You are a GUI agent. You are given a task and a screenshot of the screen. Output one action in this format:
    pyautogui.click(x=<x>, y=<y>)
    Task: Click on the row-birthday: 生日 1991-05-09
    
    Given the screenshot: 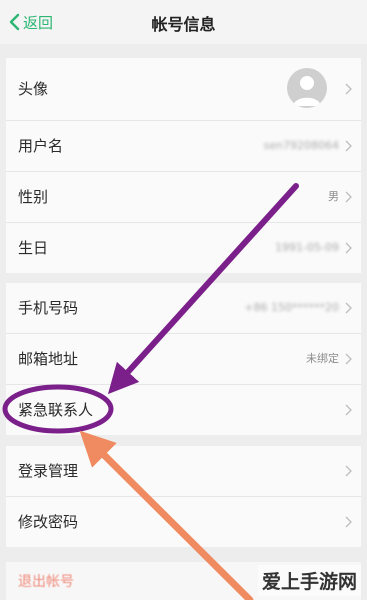 What is the action you would take?
    pyautogui.click(x=183, y=248)
    